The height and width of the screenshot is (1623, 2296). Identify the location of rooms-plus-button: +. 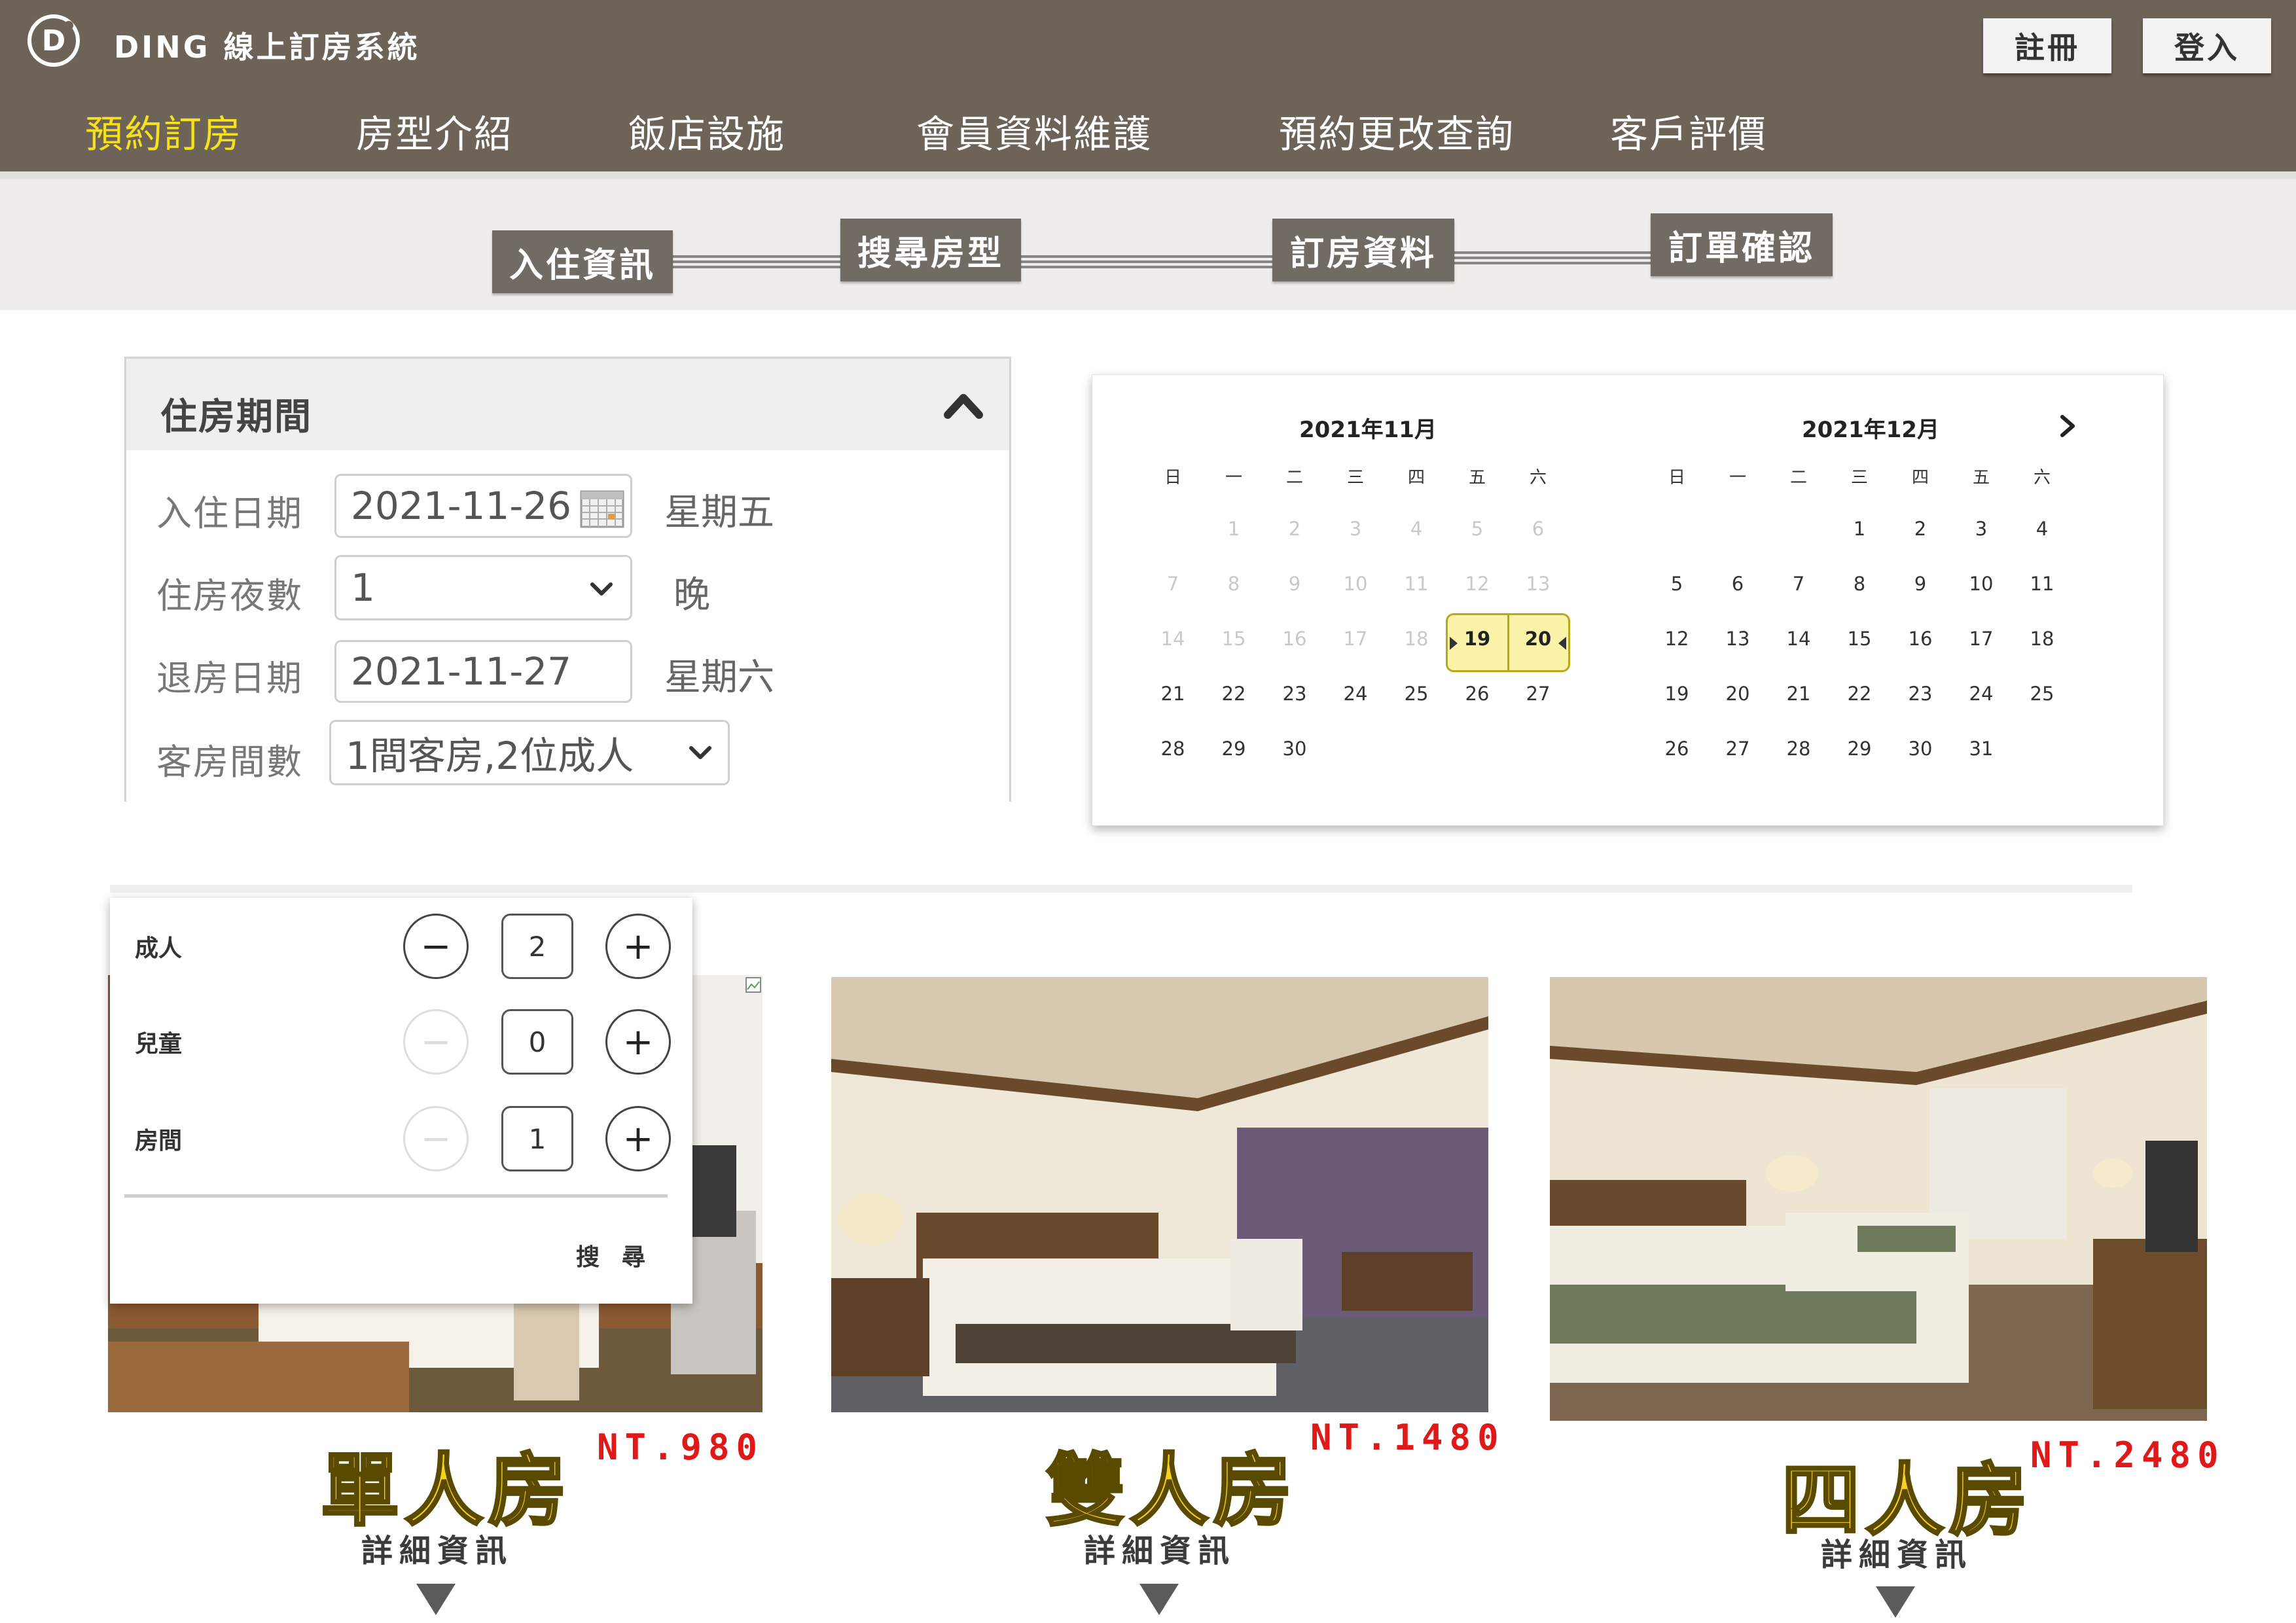
(638, 1138).